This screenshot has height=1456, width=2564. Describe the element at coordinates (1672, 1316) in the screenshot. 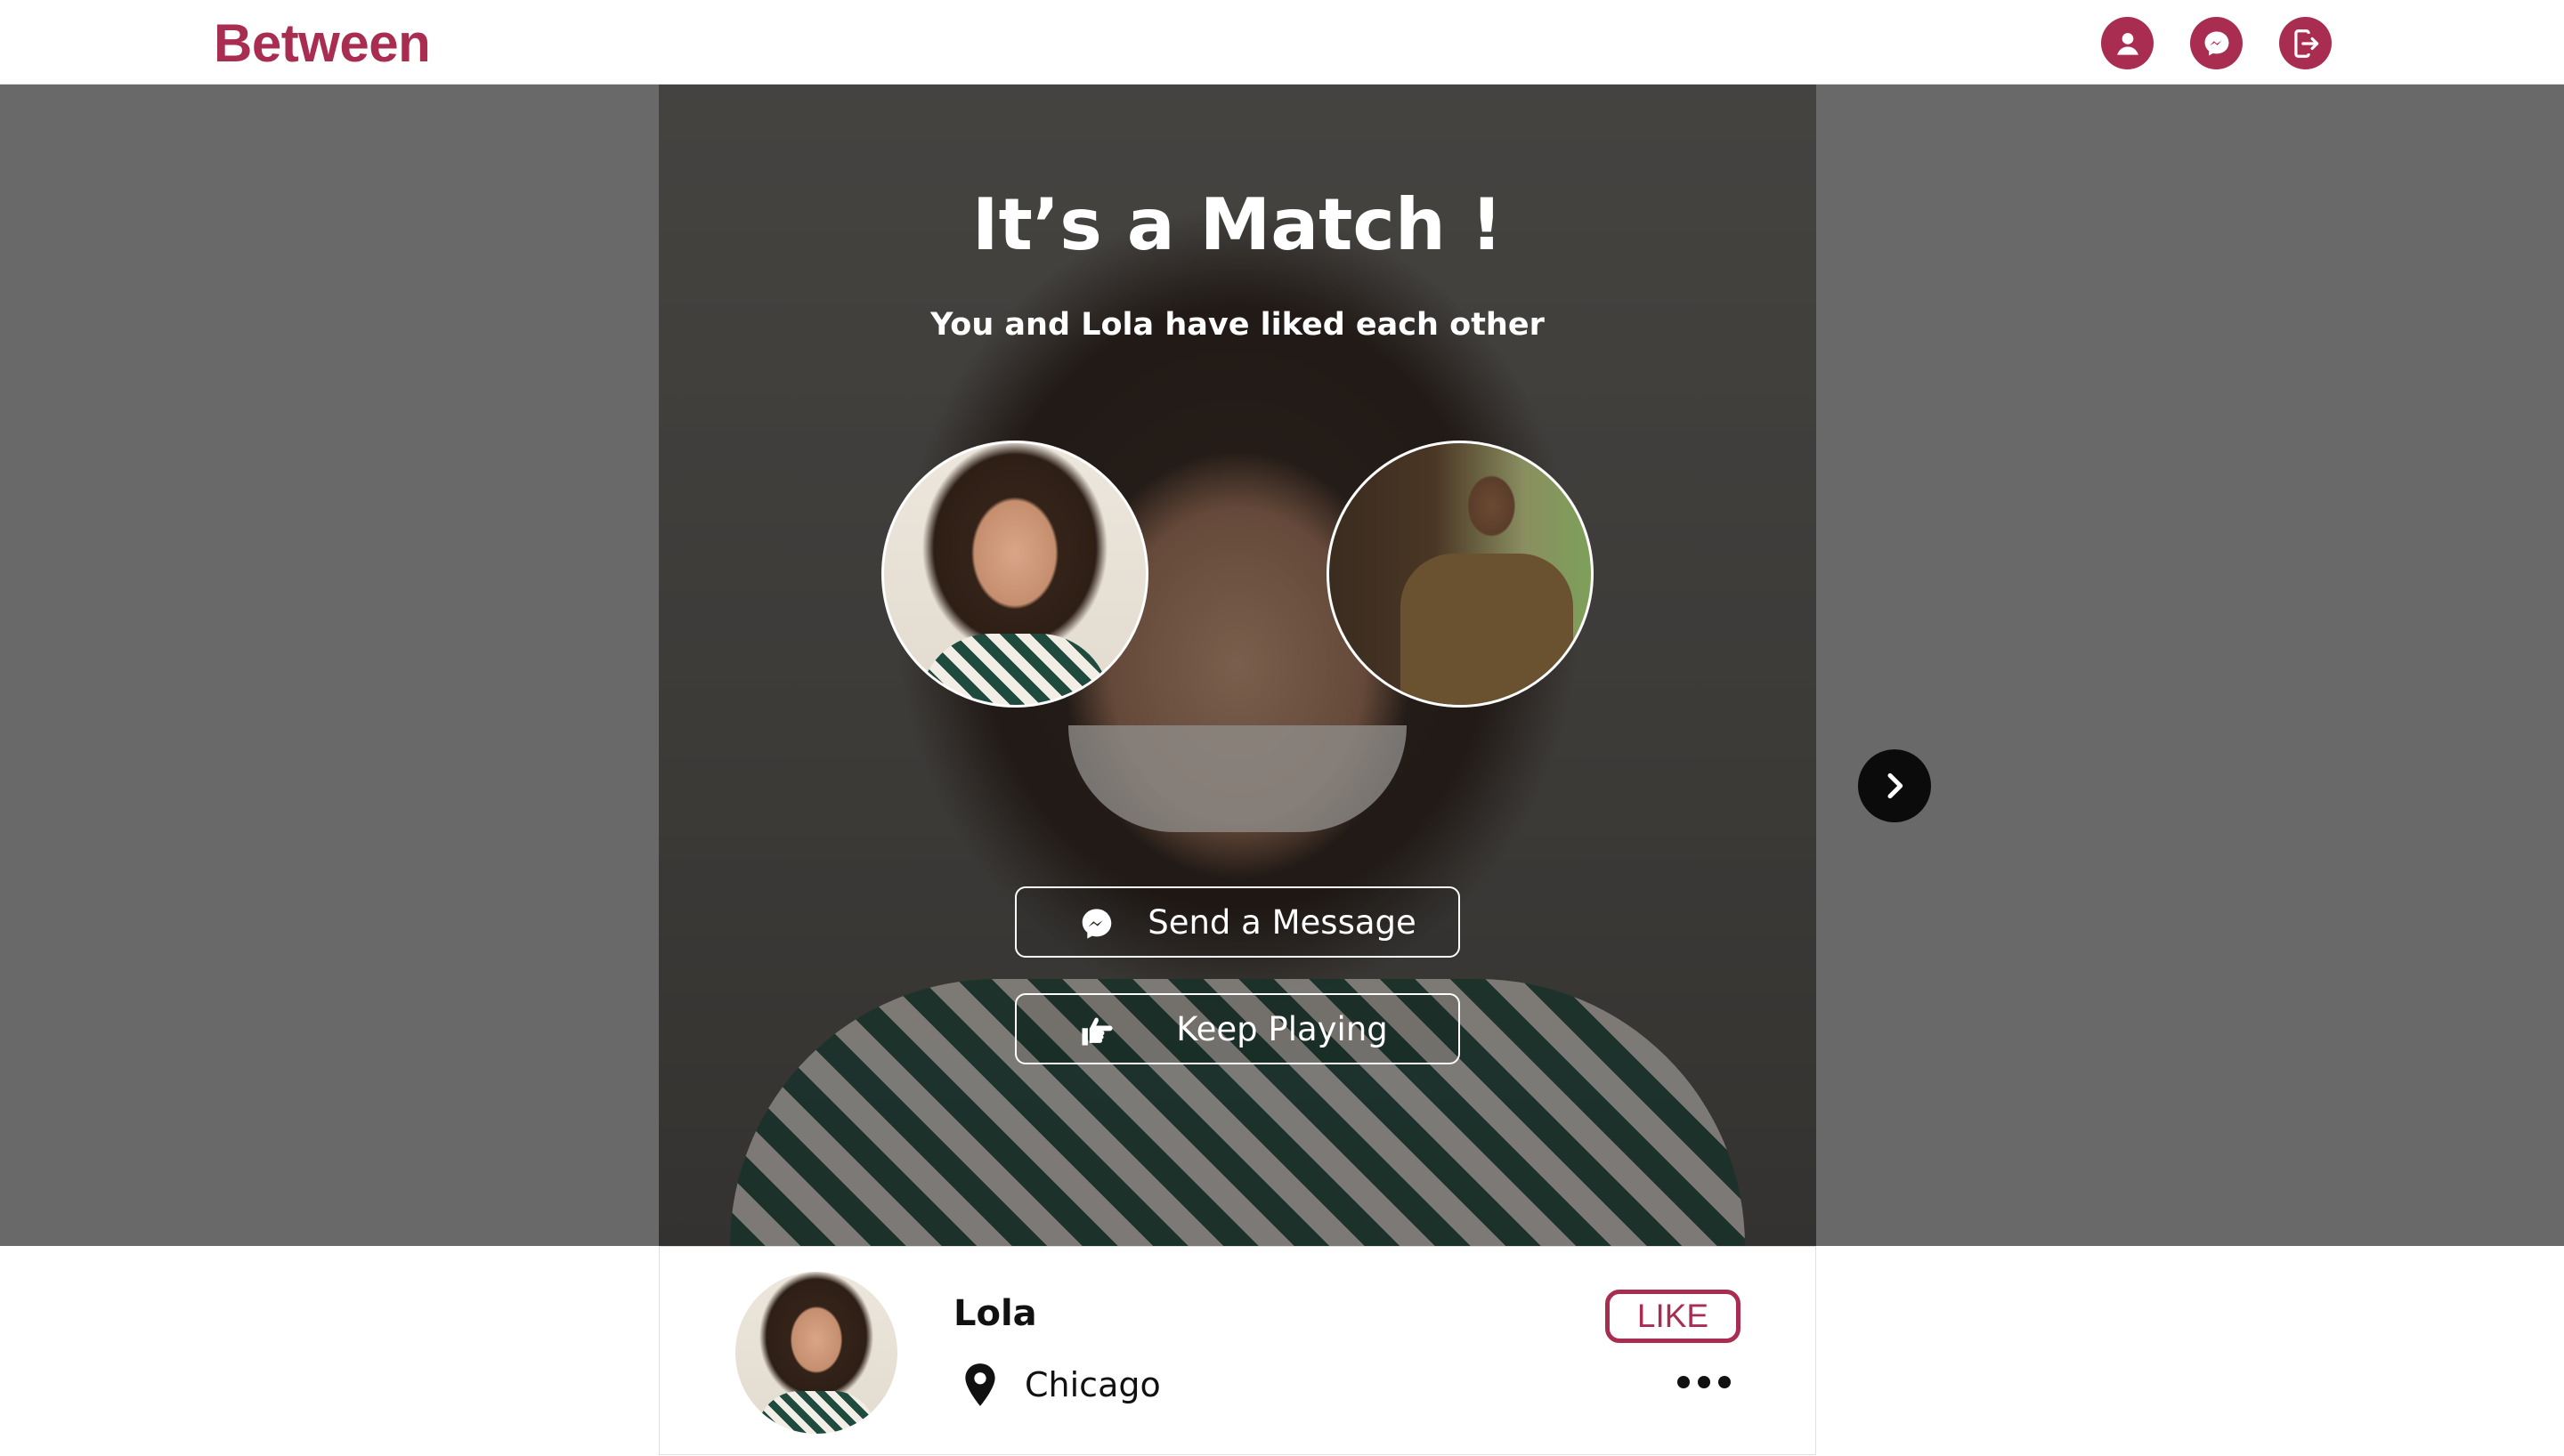

I see `like-button: LIKE` at that location.